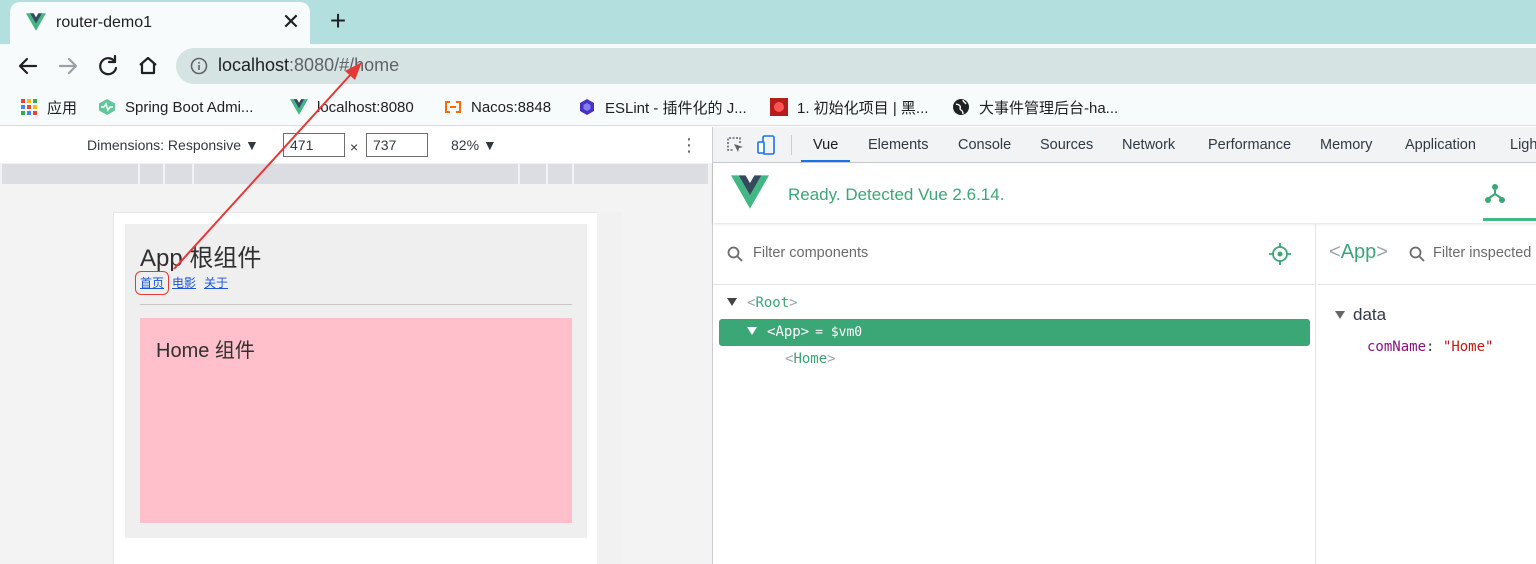 The width and height of the screenshot is (1536, 564). Describe the element at coordinates (104, 22) in the screenshot. I see `tab-title: router-demo1` at that location.